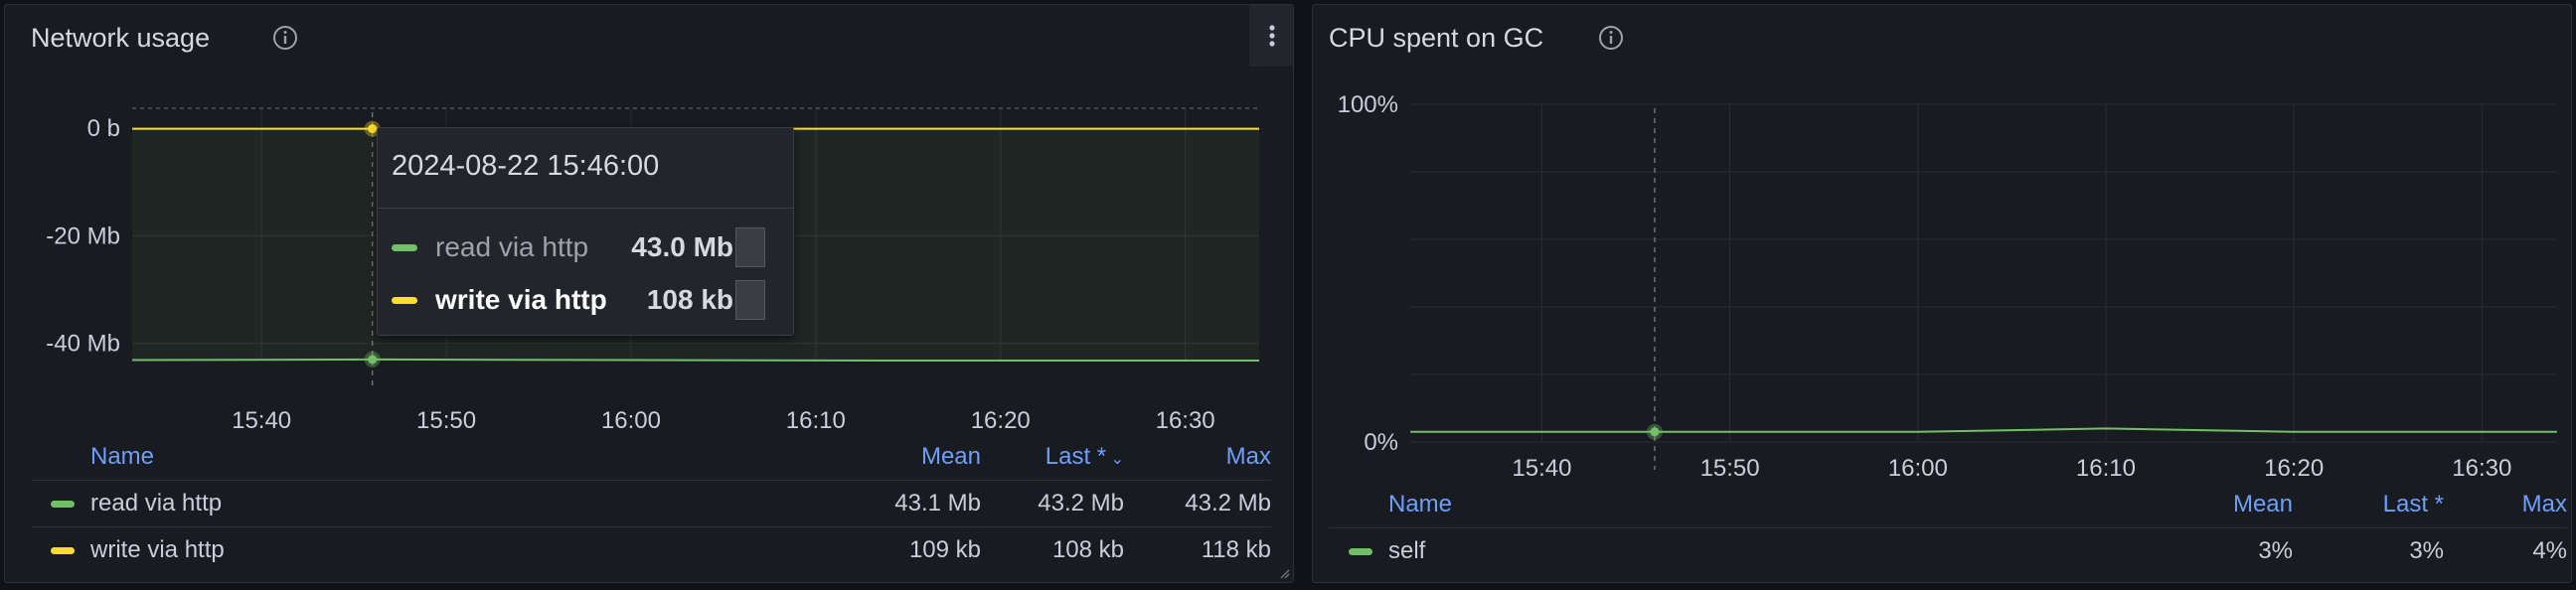  What do you see at coordinates (1076, 456) in the screenshot?
I see `legend-header-last-label: Last *` at bounding box center [1076, 456].